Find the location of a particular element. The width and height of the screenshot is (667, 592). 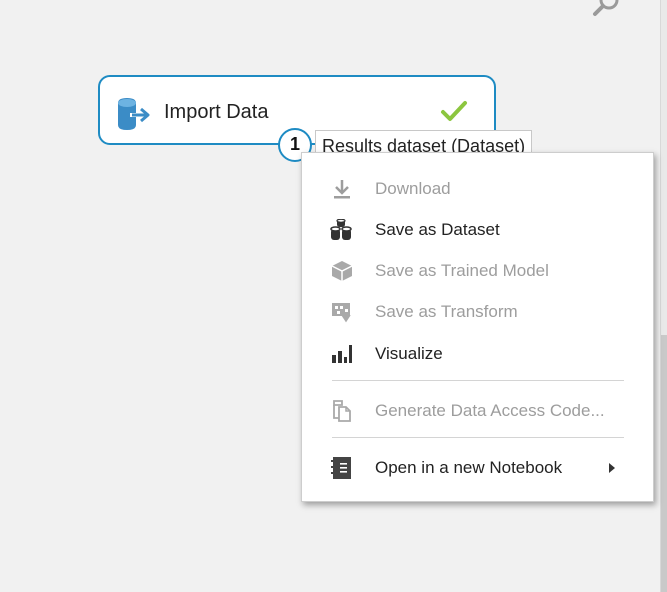

menu-item-label: Download is located at coordinates (413, 188).